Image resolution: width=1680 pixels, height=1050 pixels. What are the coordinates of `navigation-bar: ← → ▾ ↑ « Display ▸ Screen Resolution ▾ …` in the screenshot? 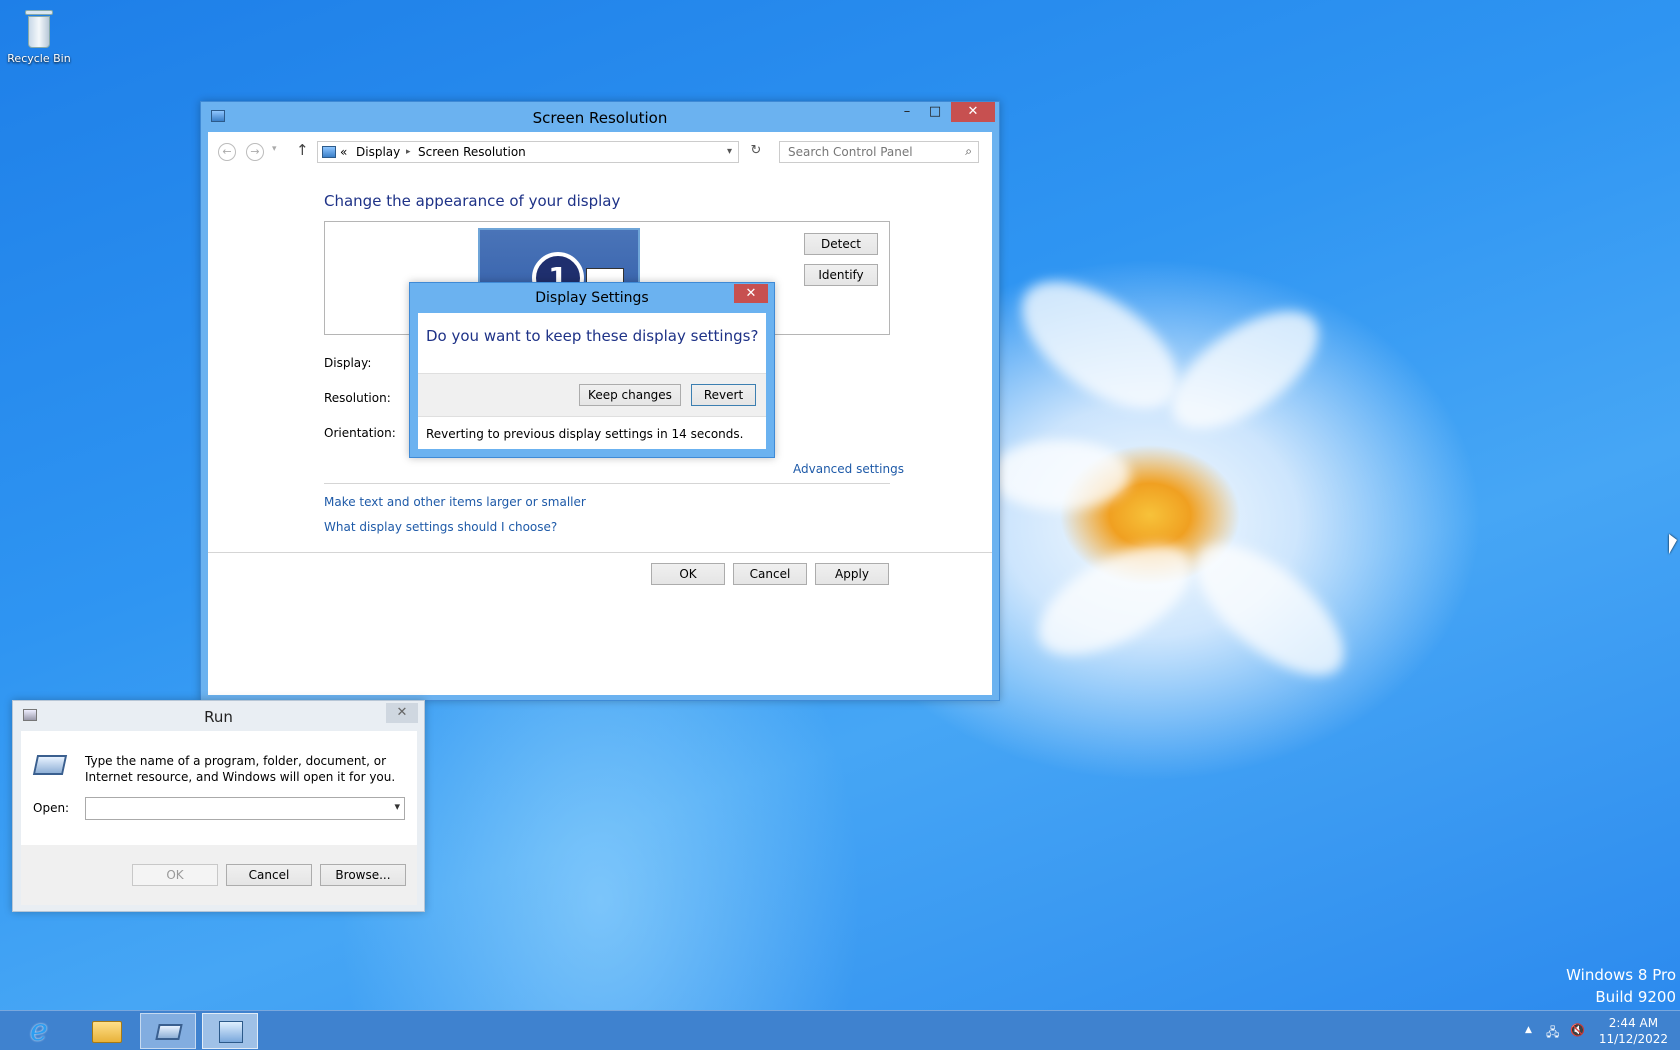 It's located at (600, 152).